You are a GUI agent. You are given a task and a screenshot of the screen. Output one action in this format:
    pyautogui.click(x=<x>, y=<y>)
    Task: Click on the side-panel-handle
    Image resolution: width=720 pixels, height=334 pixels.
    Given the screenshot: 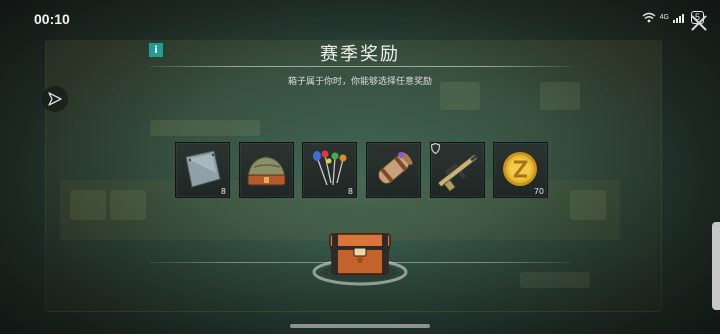 What is the action you would take?
    pyautogui.click(x=716, y=266)
    